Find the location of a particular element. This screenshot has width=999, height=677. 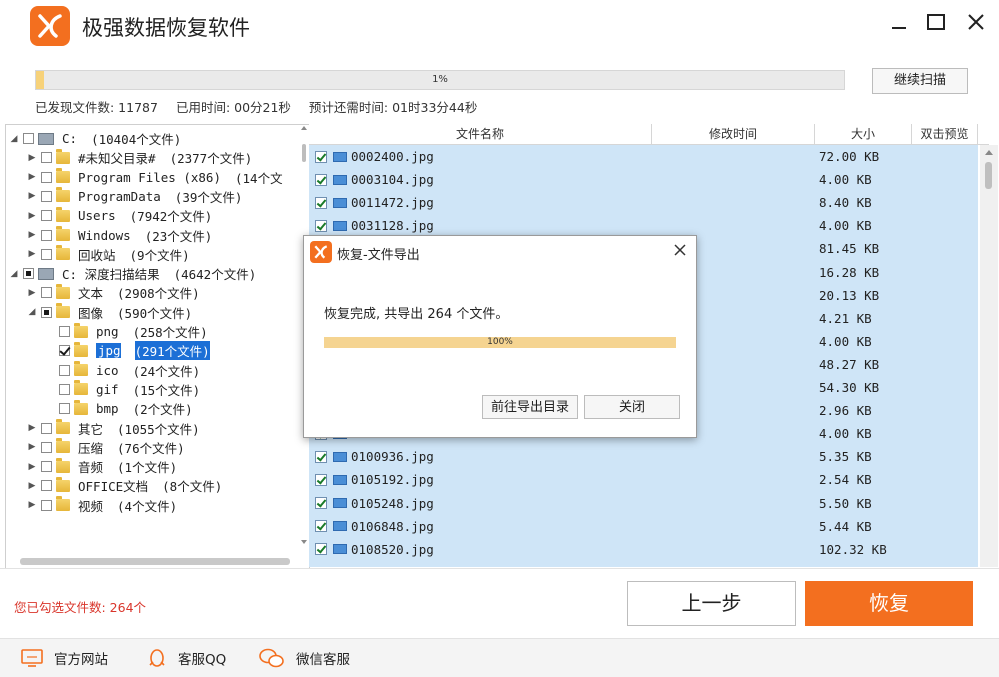

tree-item-count: (4642个文件) is located at coordinates (215, 275).